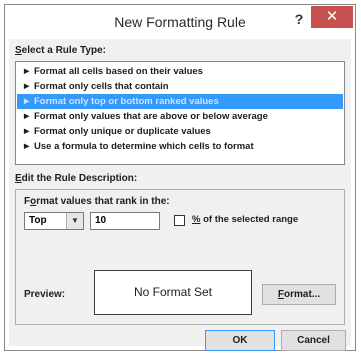  Describe the element at coordinates (240, 340) in the screenshot. I see `ok-button: OK` at that location.